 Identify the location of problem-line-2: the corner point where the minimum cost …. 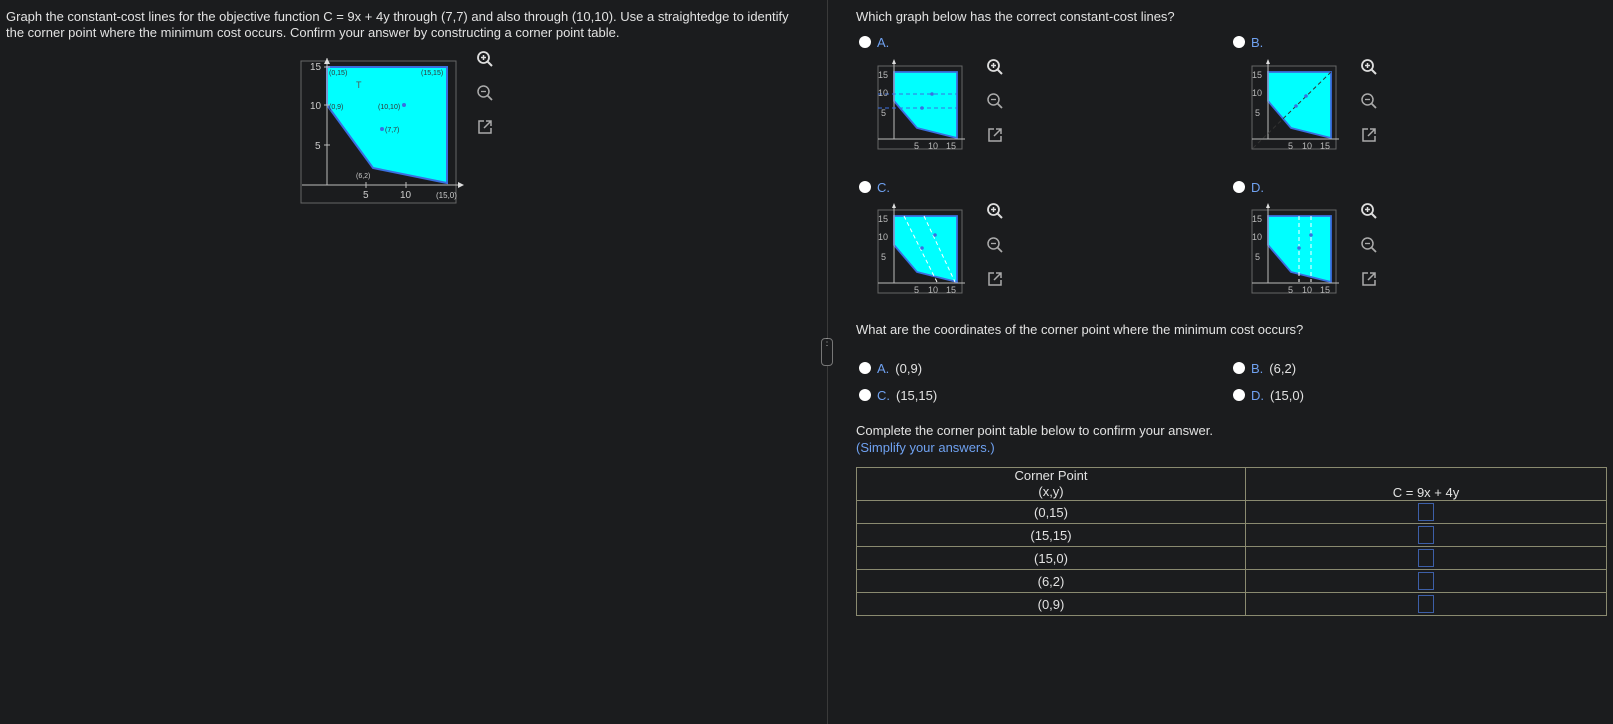
(313, 32).